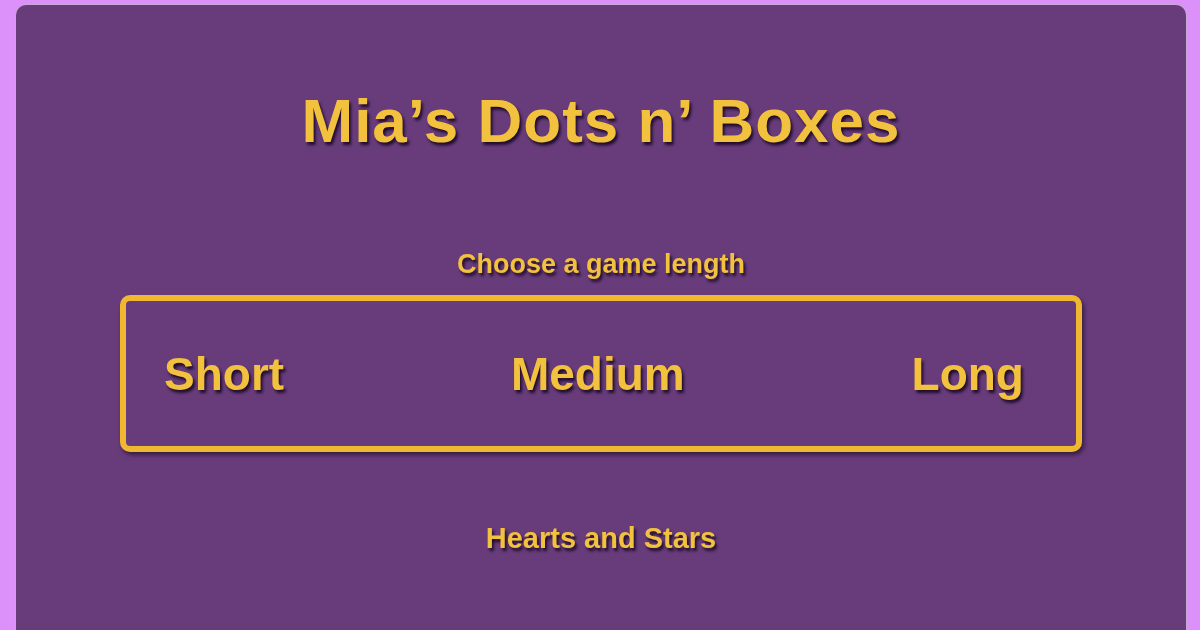  Describe the element at coordinates (597, 373) in the screenshot. I see `game-length-button: Medium` at that location.